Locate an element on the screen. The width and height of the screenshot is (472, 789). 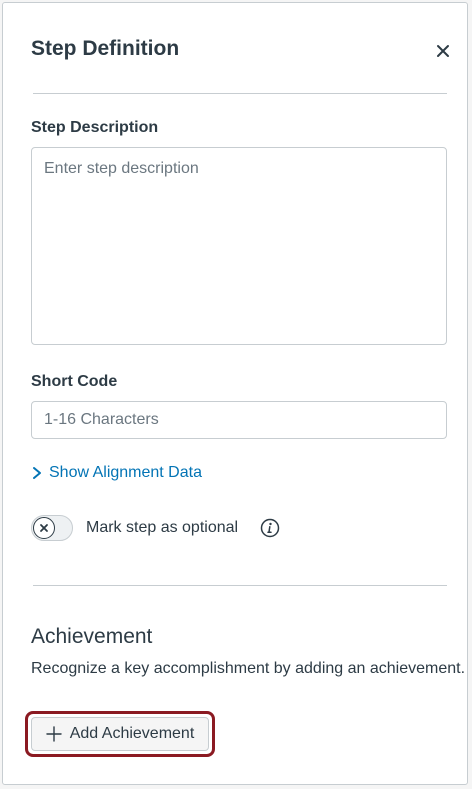
info-icon is located at coordinates (270, 528).